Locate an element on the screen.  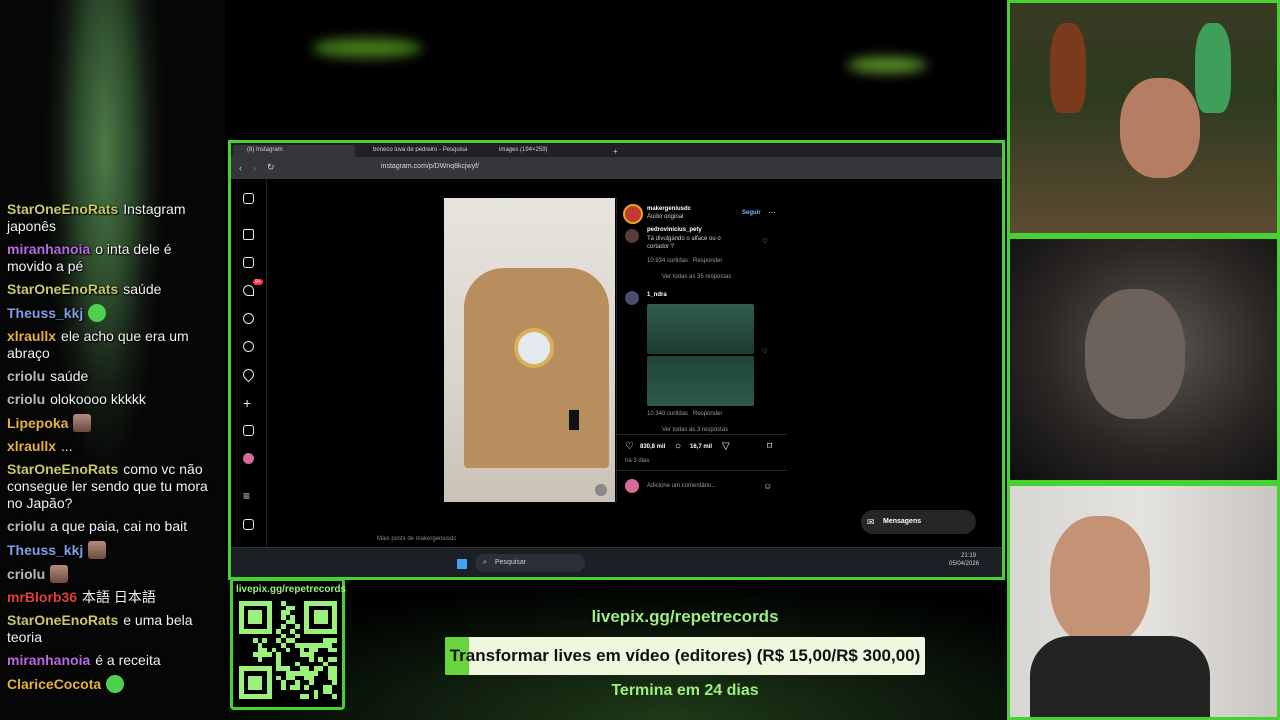
tab-images: images (194×259) is located at coordinates (546, 151).